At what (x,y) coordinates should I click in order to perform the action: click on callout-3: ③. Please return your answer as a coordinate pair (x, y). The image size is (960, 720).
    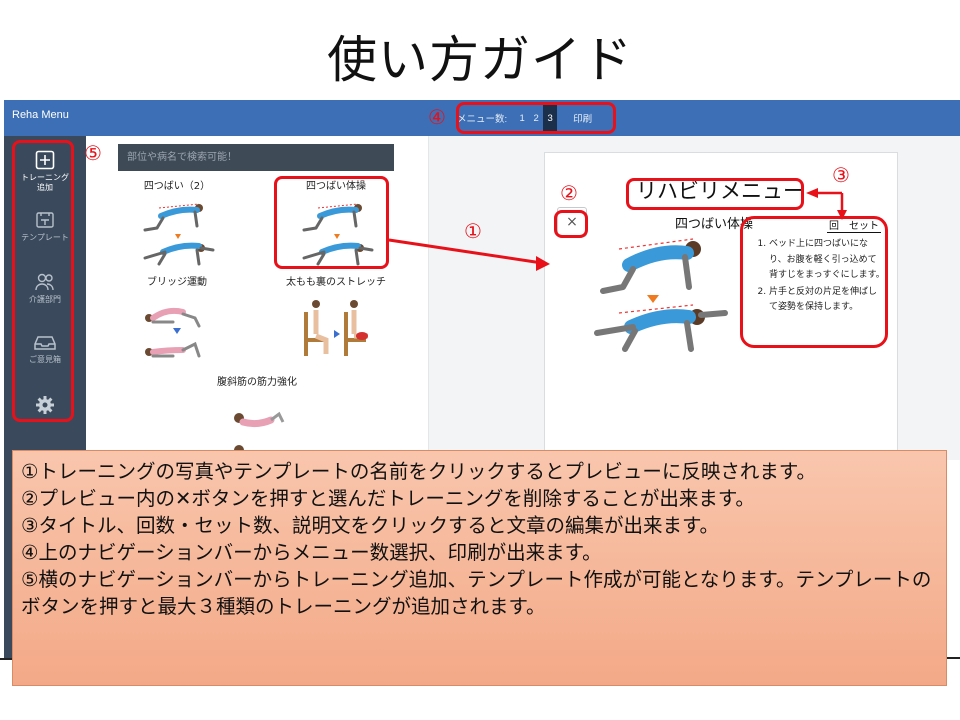
    Looking at the image, I should click on (841, 175).